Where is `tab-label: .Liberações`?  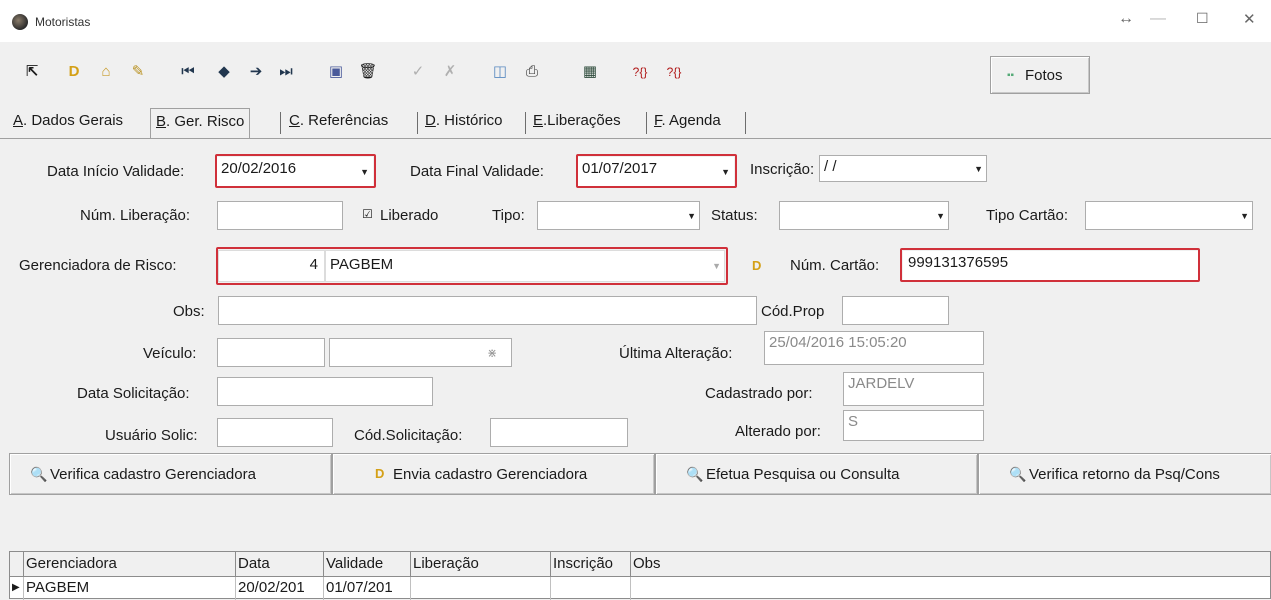
tab-label: .Liberações is located at coordinates (582, 120).